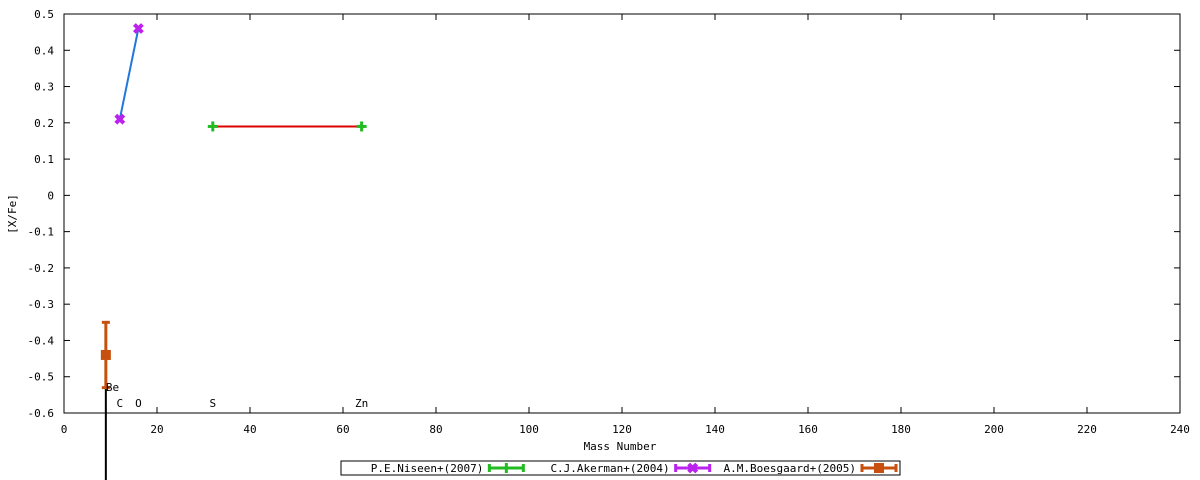  What do you see at coordinates (427, 468) in the screenshot?
I see `legend-label-0: P.E.Niseen+(2007)` at bounding box center [427, 468].